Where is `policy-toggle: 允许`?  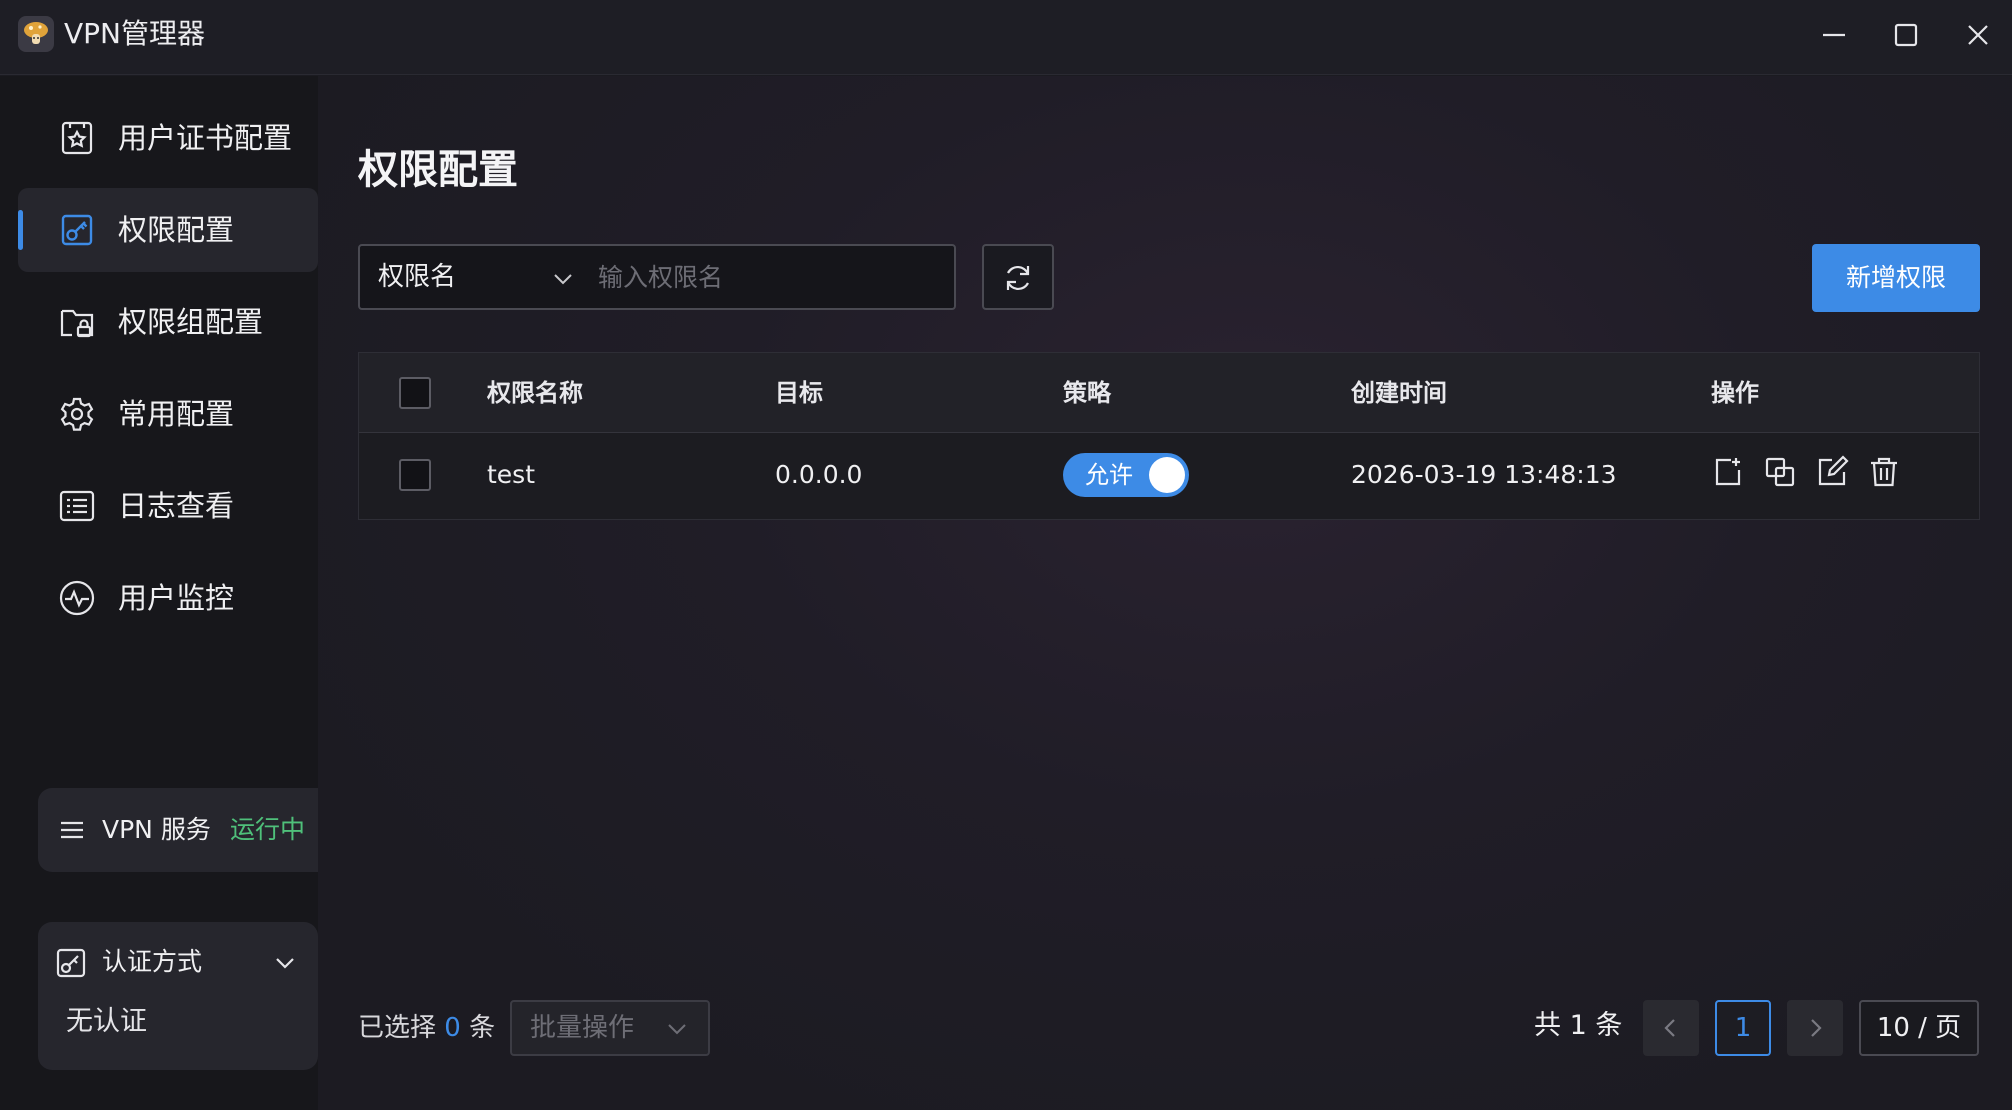
policy-toggle: 允许 is located at coordinates (1126, 475).